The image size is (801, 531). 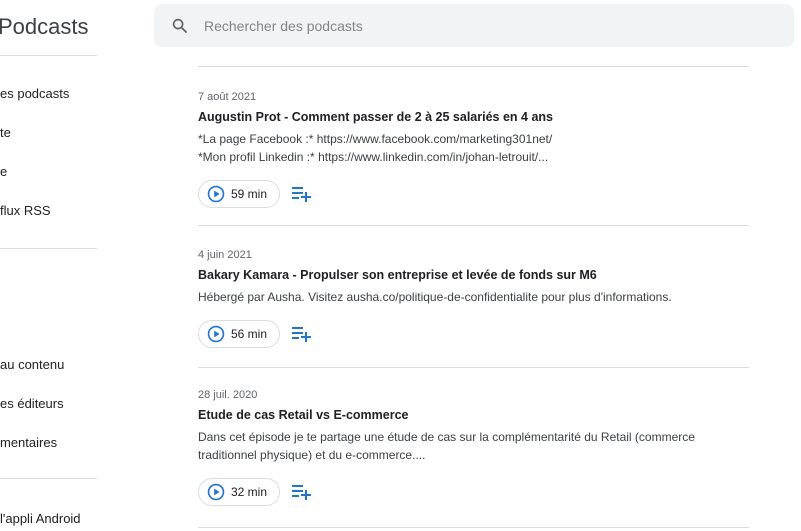 I want to click on episode-duration: 56 min, so click(x=249, y=334).